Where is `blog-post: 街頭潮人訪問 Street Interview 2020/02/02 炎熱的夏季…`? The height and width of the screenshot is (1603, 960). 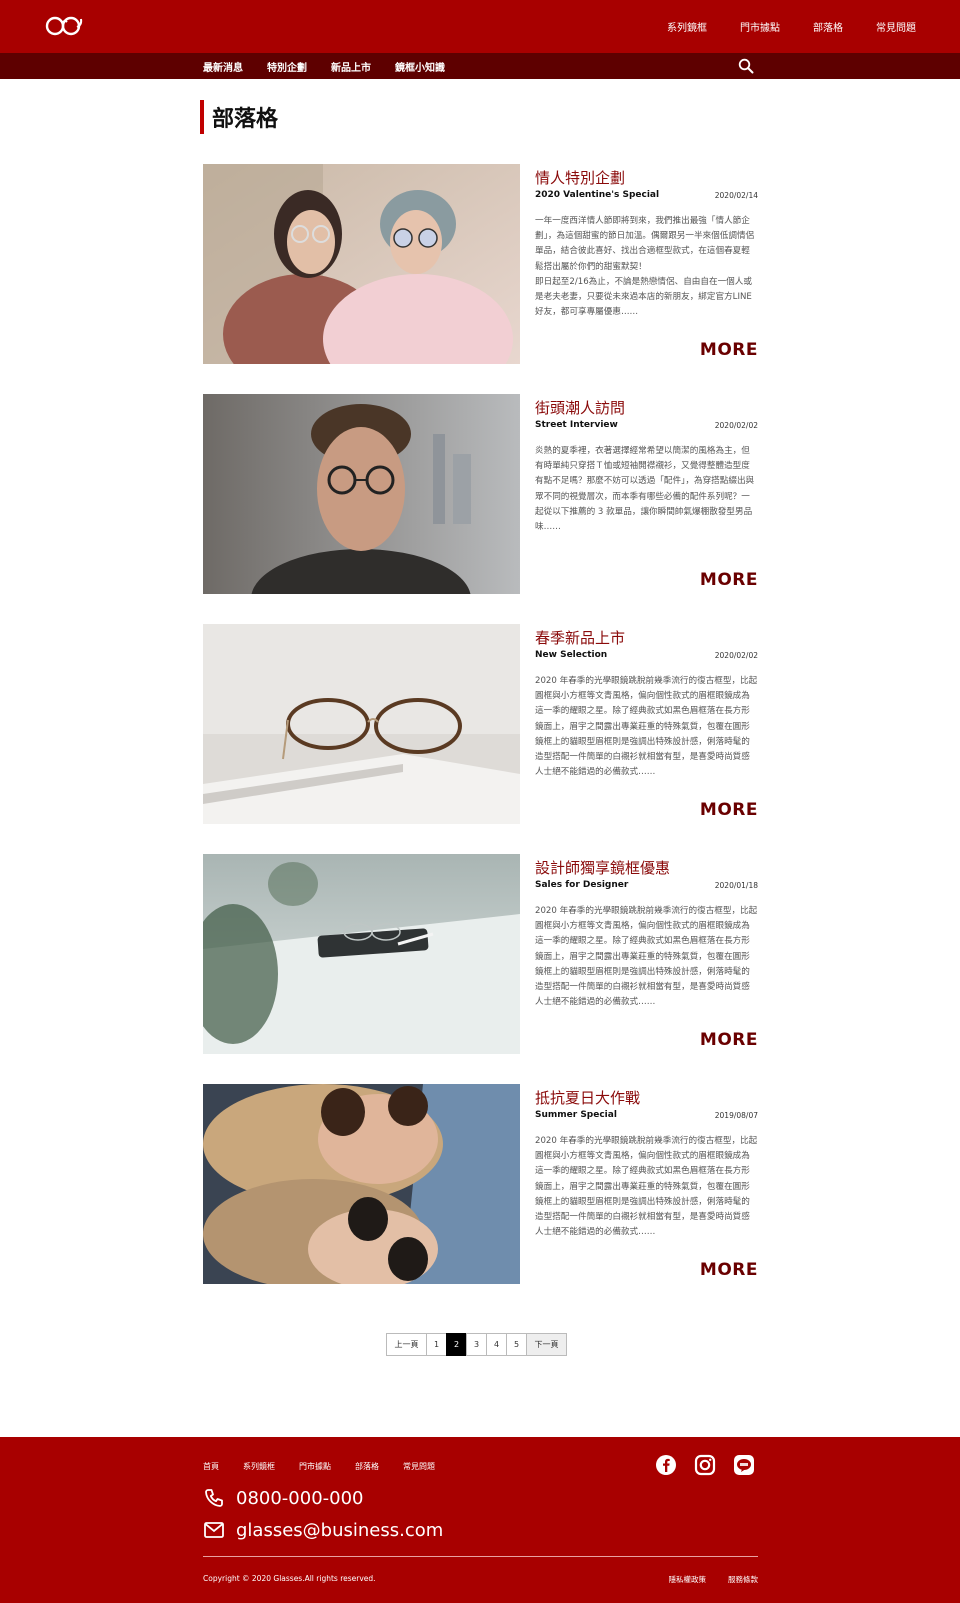
blog-post: 街頭潮人訪問 Street Interview 2020/02/02 炎熱的夏季… is located at coordinates (480, 494).